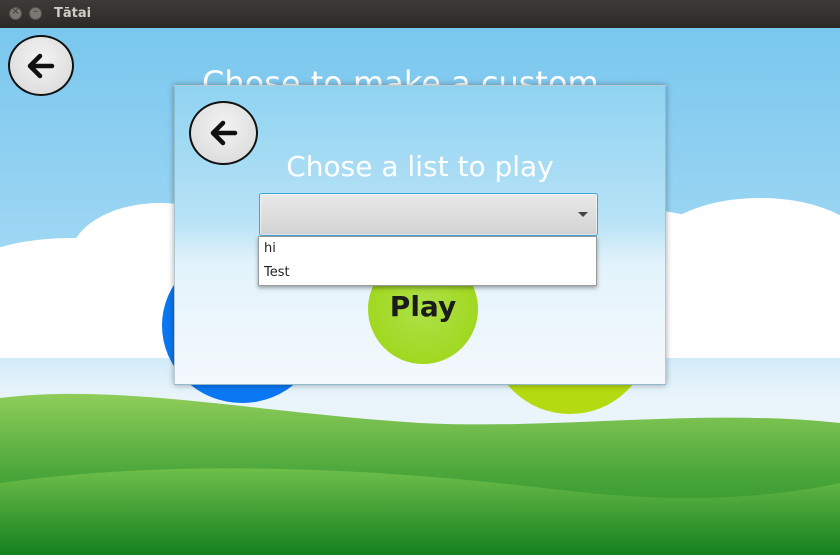 The height and width of the screenshot is (555, 840). Describe the element at coordinates (423, 306) in the screenshot. I see `play-label: Play` at that location.